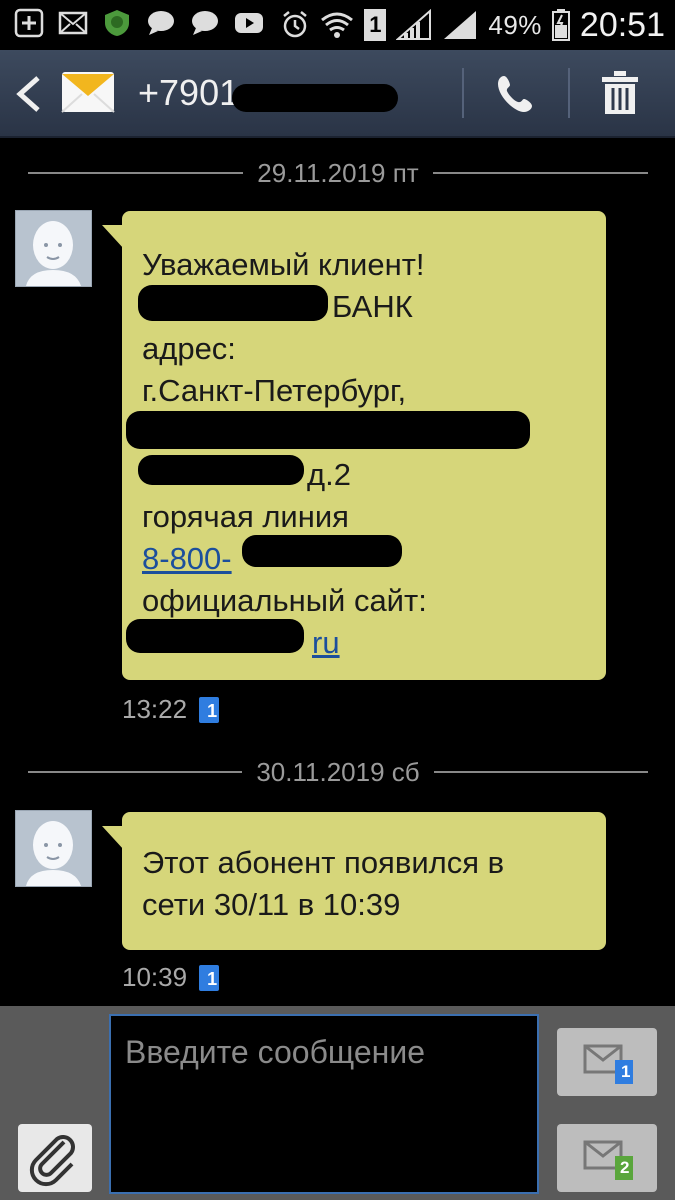 This screenshot has width=675, height=1200. I want to click on mail-icon, so click(73, 23).